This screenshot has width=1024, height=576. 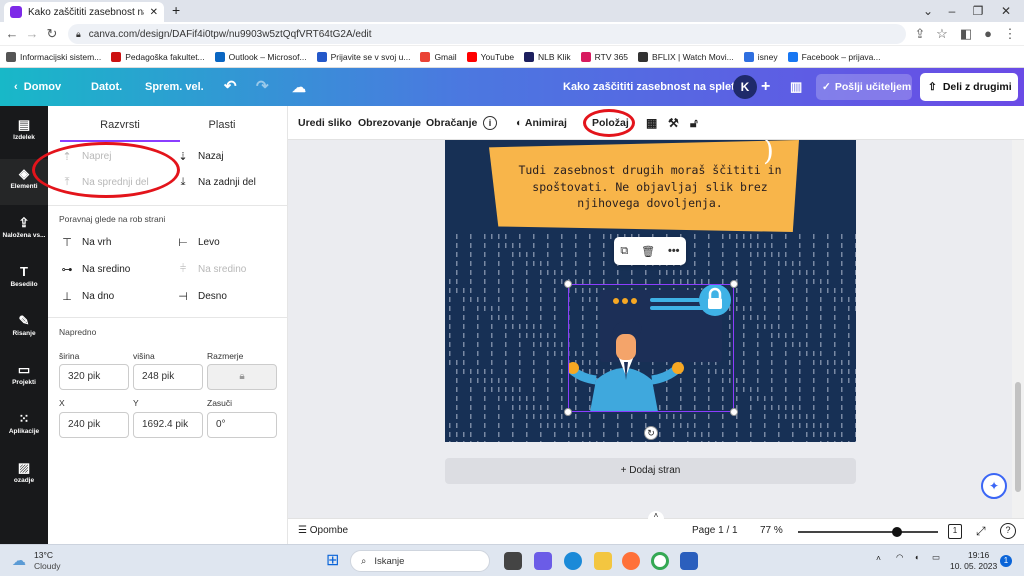 What do you see at coordinates (650, 471) in the screenshot?
I see `add-page-button: + Dodaj stran` at bounding box center [650, 471].